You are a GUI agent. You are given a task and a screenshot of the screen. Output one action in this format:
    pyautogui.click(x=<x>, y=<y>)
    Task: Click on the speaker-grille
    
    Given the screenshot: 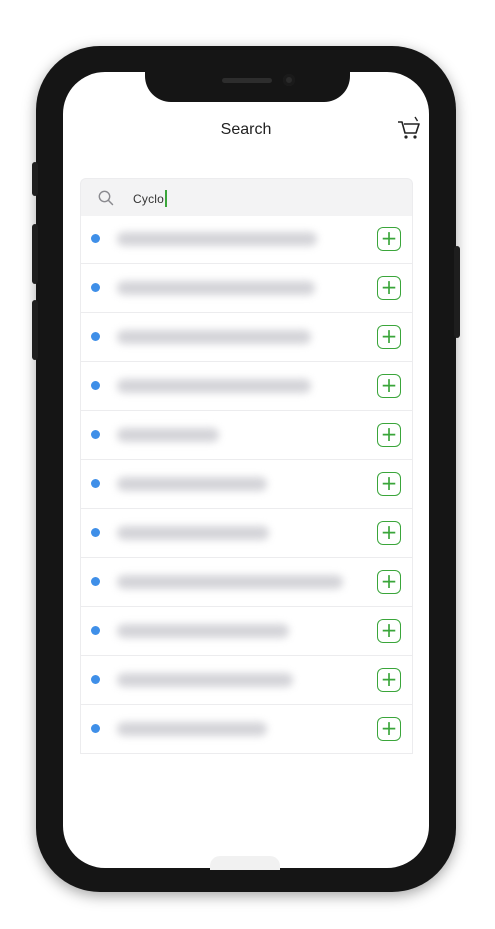 What is the action you would take?
    pyautogui.click(x=247, y=80)
    